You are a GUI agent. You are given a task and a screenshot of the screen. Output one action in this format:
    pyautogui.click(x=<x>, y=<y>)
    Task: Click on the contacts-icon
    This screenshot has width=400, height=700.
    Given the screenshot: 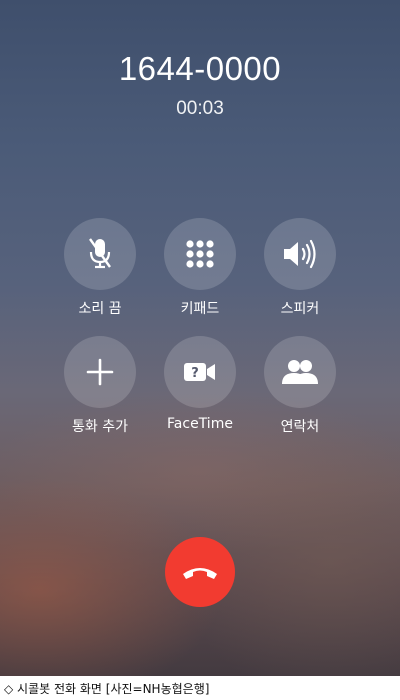 What is the action you would take?
    pyautogui.click(x=300, y=372)
    